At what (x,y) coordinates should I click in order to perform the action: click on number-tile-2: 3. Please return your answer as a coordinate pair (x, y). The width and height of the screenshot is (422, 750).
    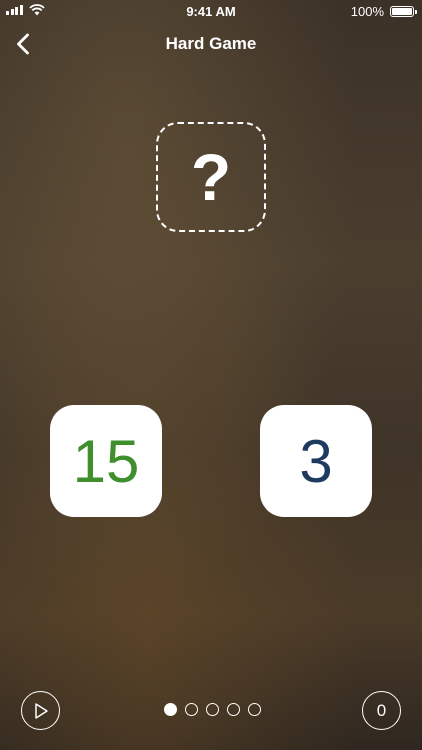
    Looking at the image, I should click on (316, 461).